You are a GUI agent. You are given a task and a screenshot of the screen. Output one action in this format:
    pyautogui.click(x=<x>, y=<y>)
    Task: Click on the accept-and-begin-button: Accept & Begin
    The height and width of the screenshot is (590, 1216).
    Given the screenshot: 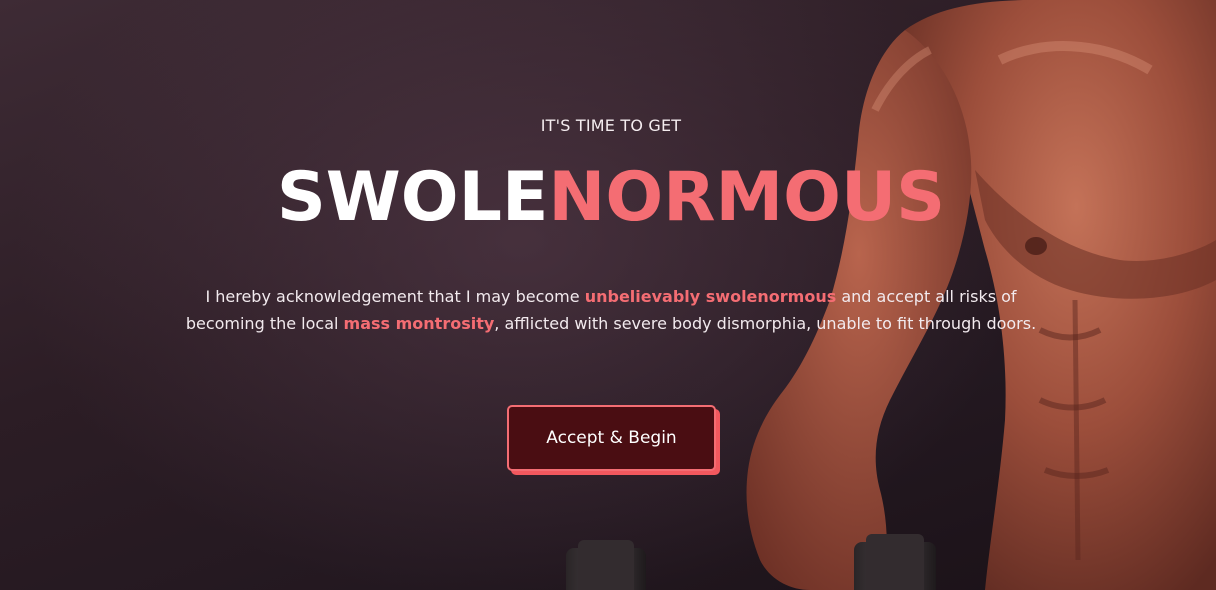 What is the action you would take?
    pyautogui.click(x=611, y=438)
    